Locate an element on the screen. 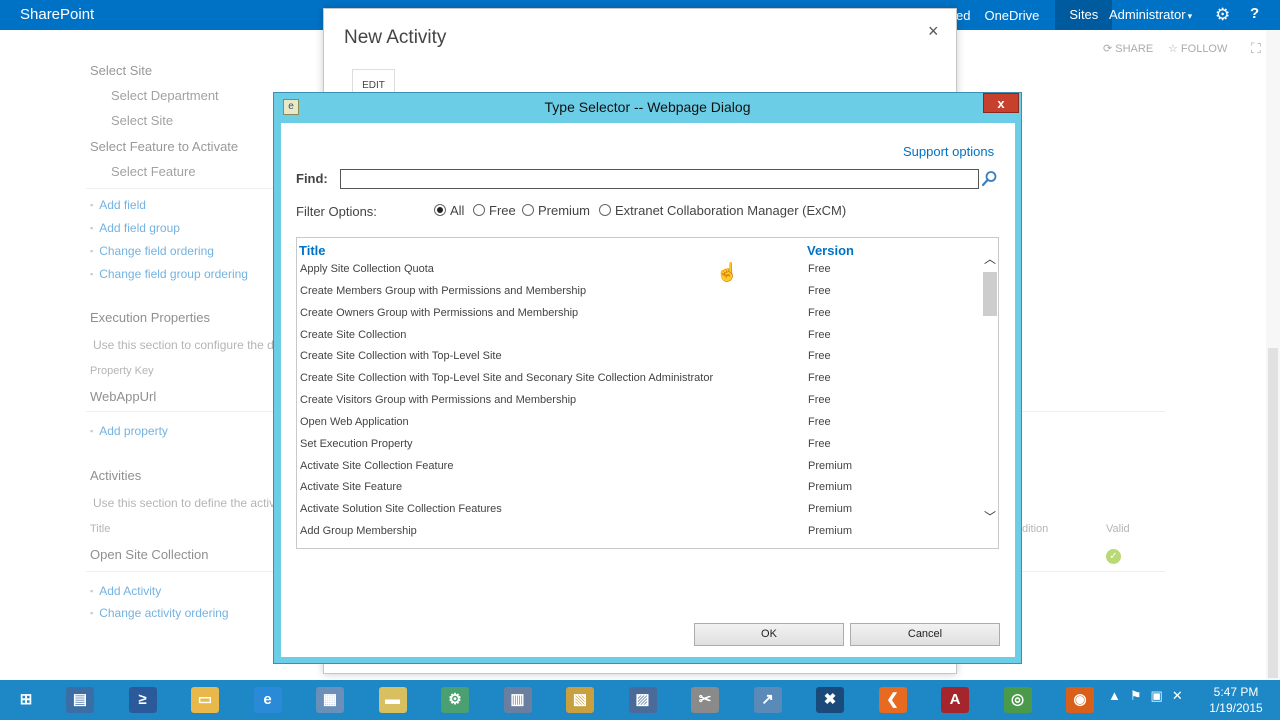  remote-desktop-glyph: ▨ is located at coordinates (642, 700).